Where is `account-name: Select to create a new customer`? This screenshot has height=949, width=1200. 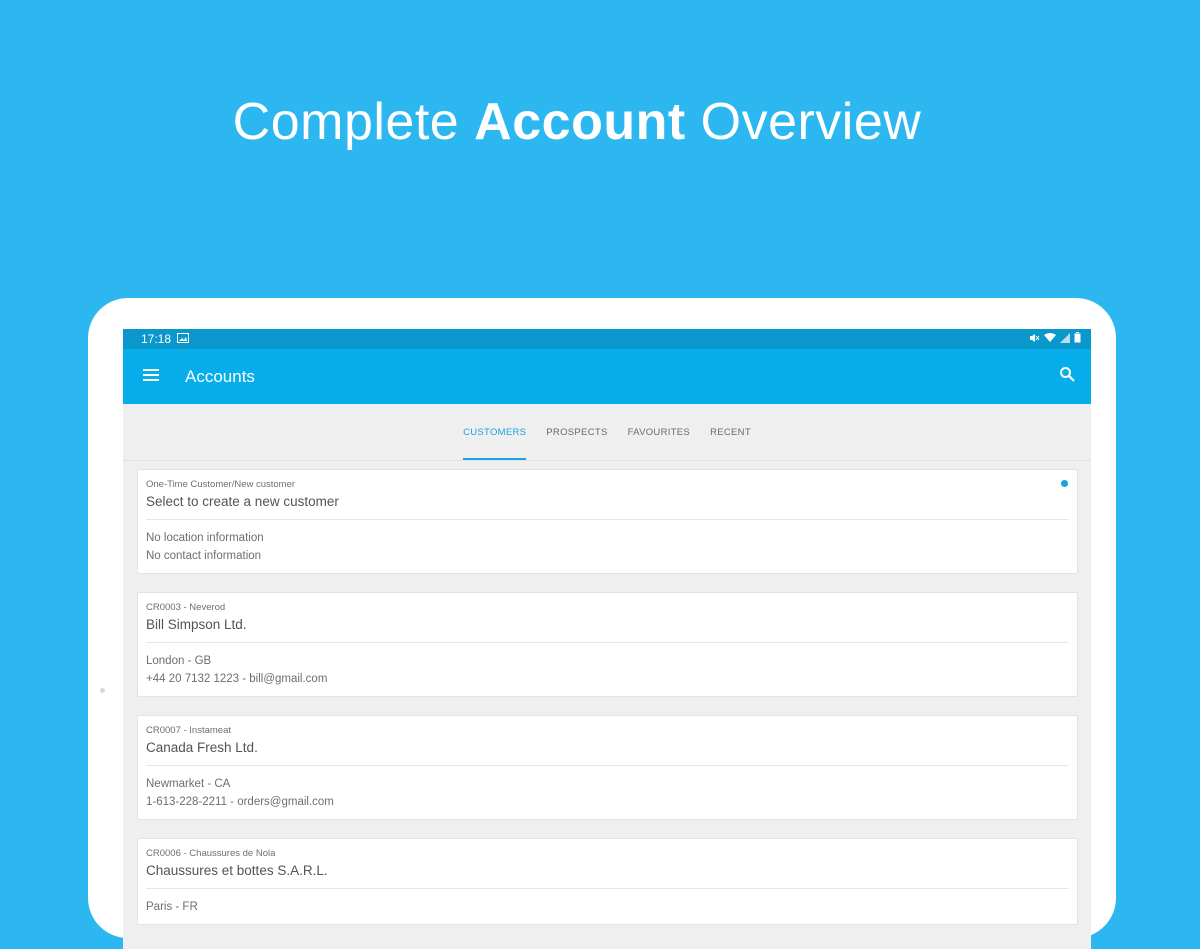
account-name: Select to create a new customer is located at coordinates (607, 507).